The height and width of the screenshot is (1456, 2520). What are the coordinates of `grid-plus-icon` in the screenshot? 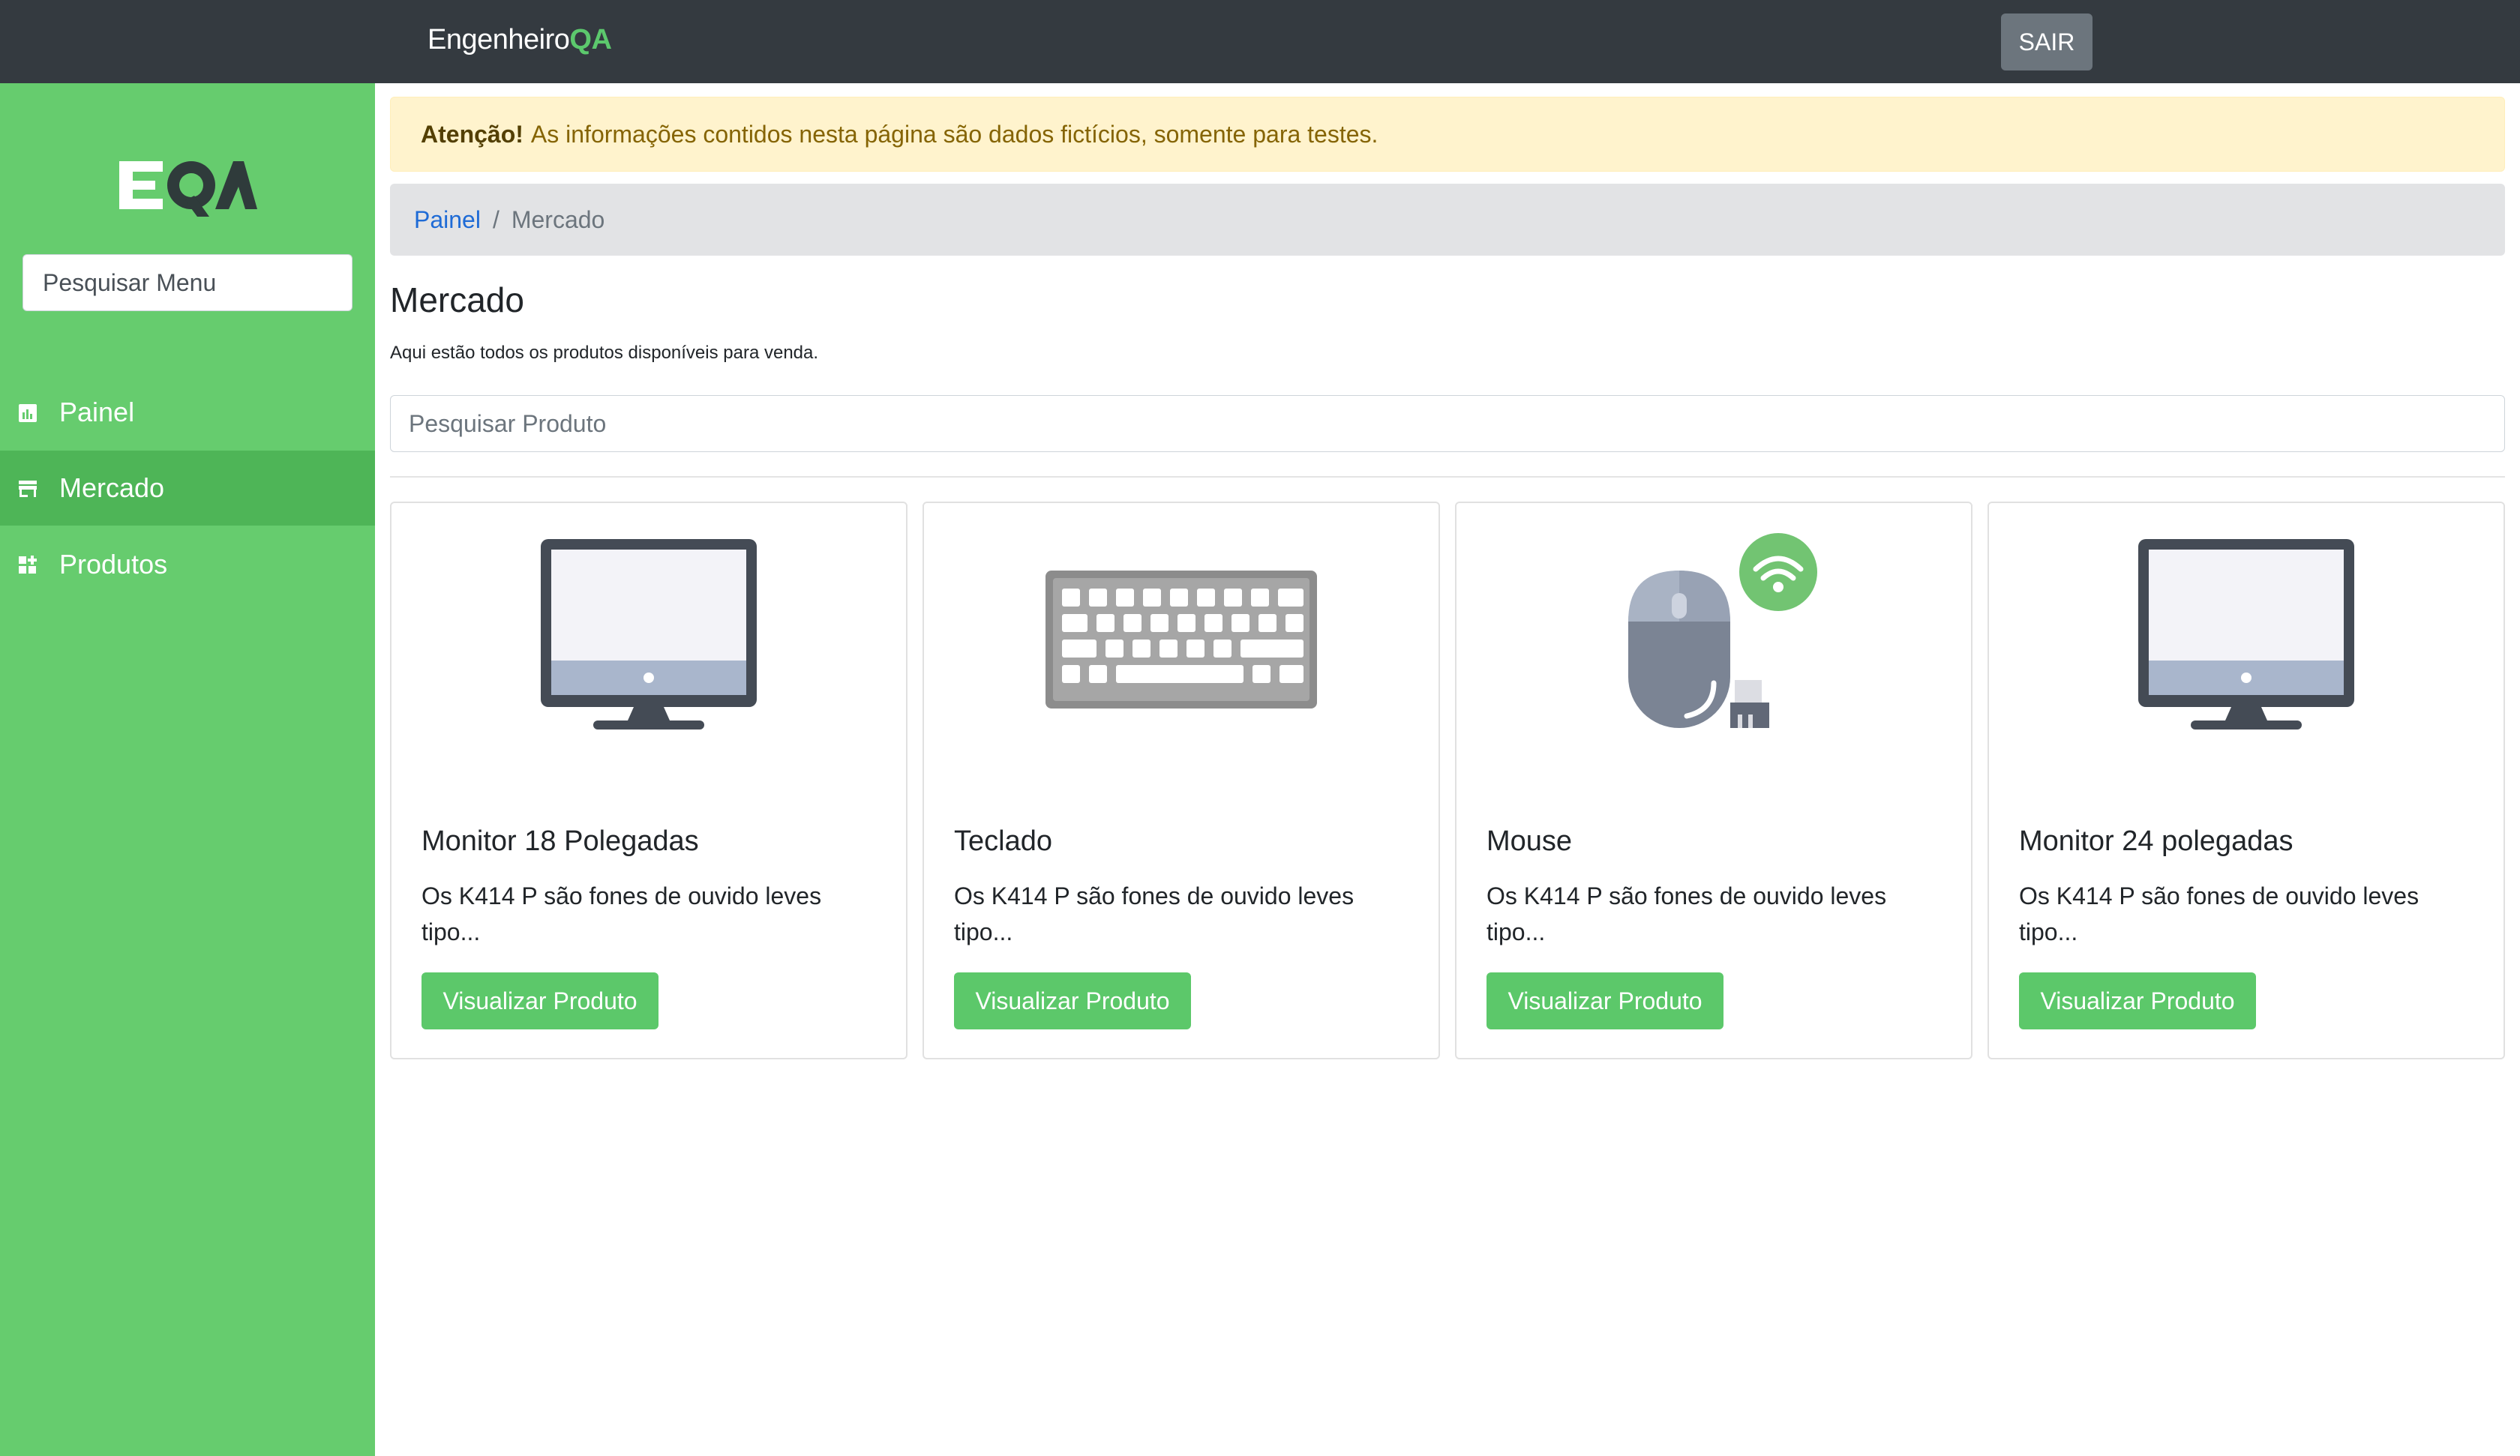 It's located at (28, 565).